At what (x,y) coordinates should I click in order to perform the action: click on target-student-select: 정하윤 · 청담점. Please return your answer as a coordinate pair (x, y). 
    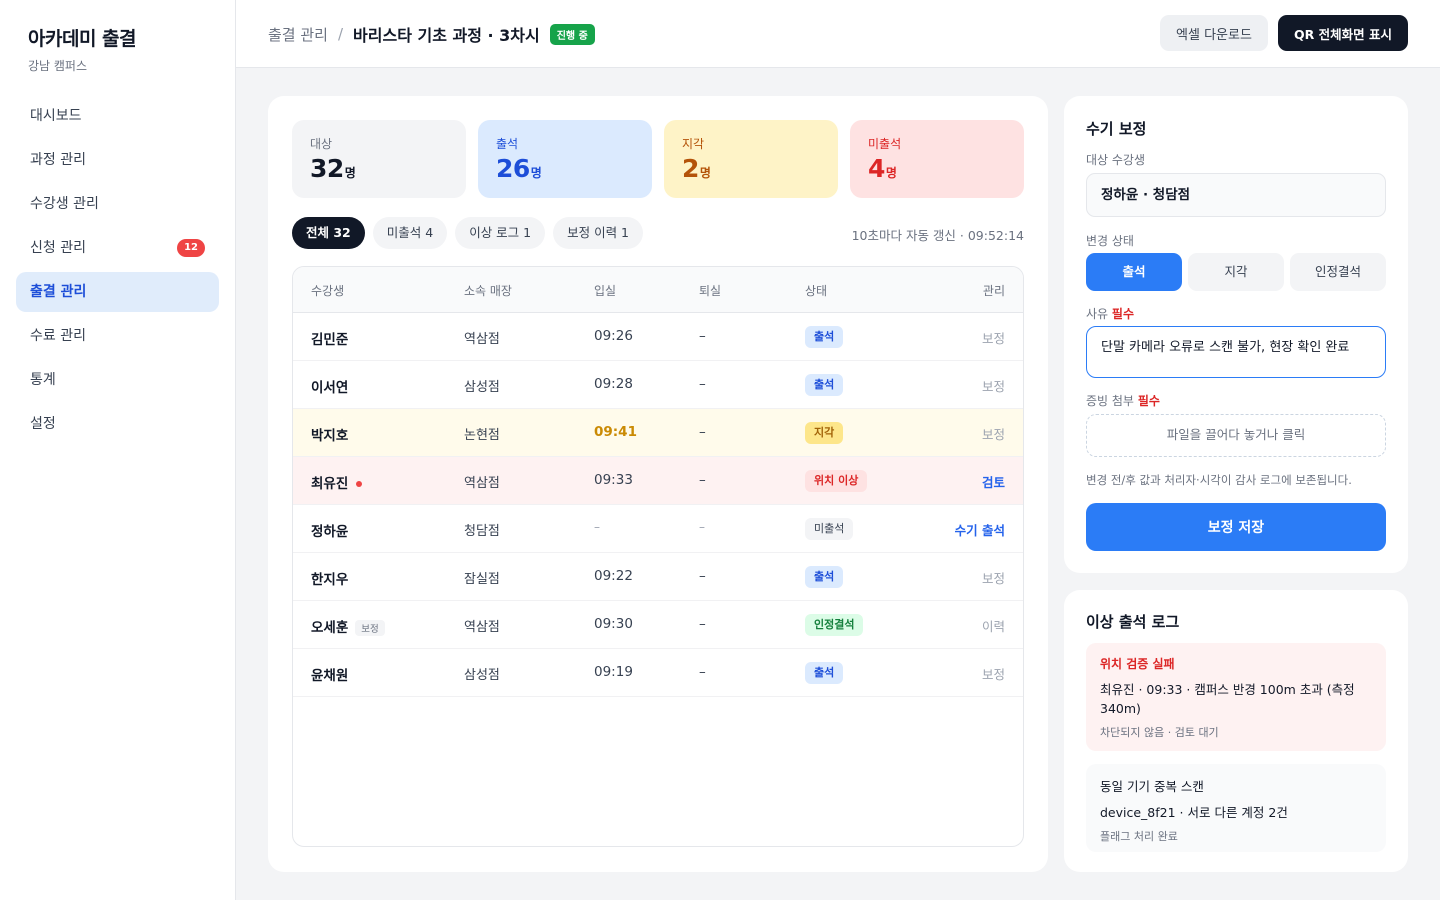
    Looking at the image, I should click on (1236, 195).